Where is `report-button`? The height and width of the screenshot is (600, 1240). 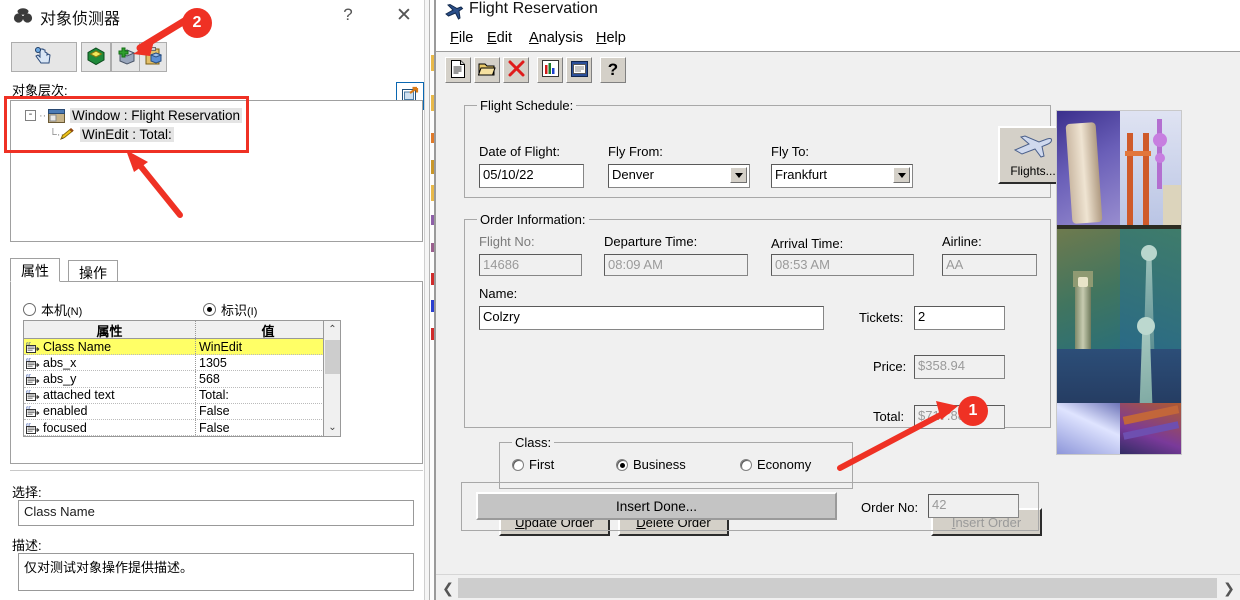
report-button is located at coordinates (579, 70).